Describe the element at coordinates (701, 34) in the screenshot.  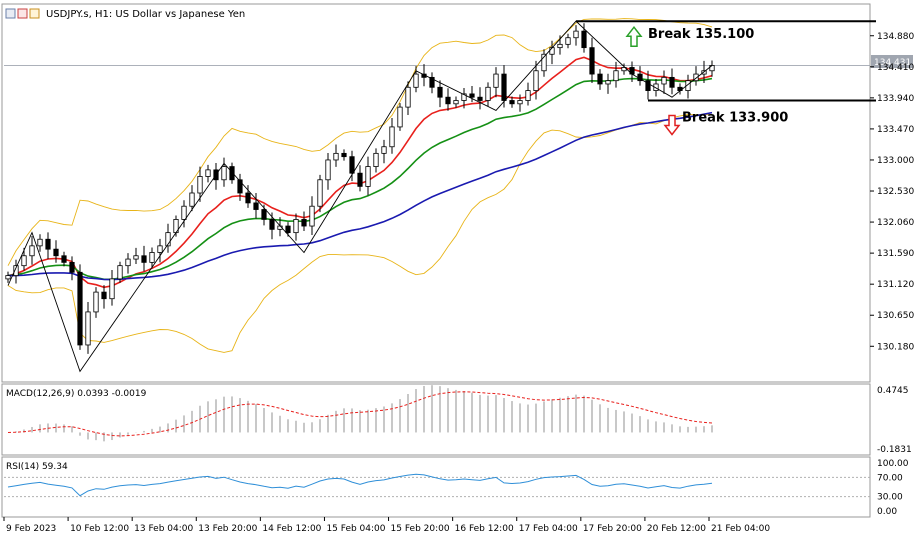
I see `break-up-label: Break 135.100` at that location.